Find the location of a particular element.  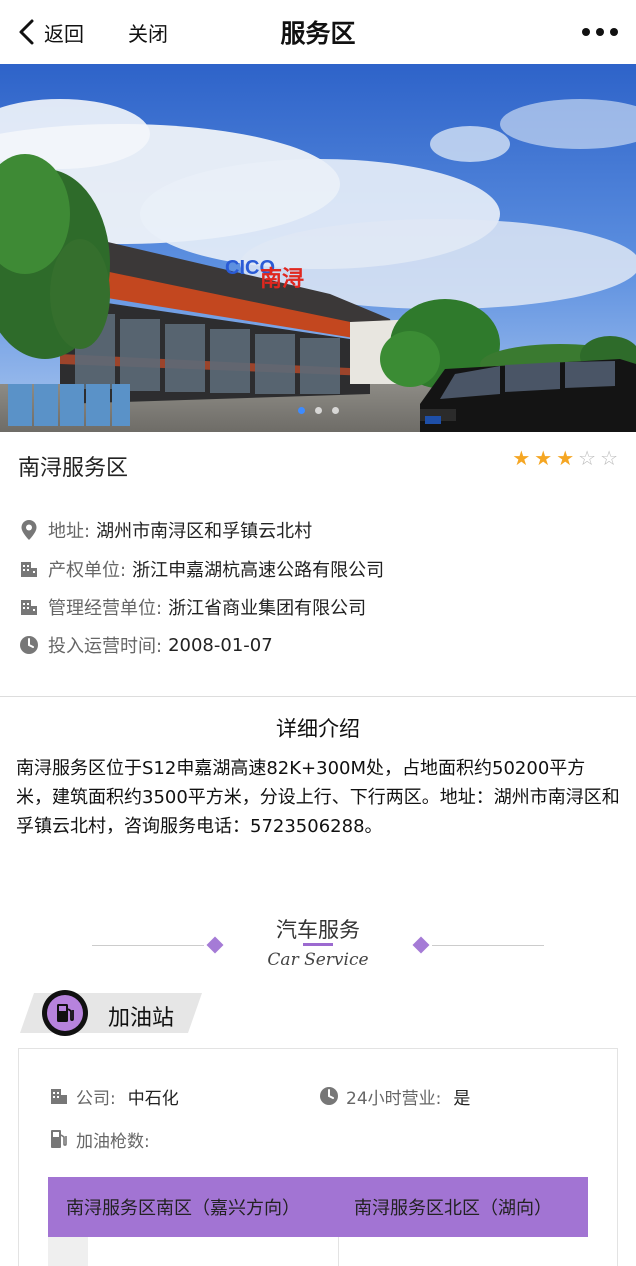

top-nav-bar: 返回 关闭 服务区 is located at coordinates (318, 32).